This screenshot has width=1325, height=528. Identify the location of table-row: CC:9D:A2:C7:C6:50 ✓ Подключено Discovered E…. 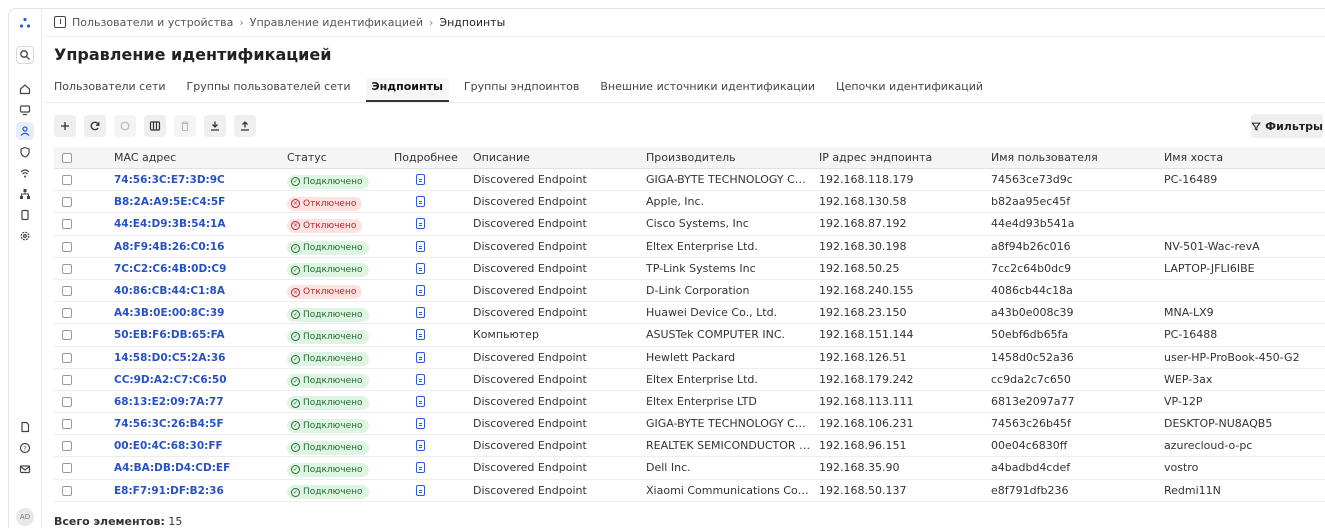
(689, 380).